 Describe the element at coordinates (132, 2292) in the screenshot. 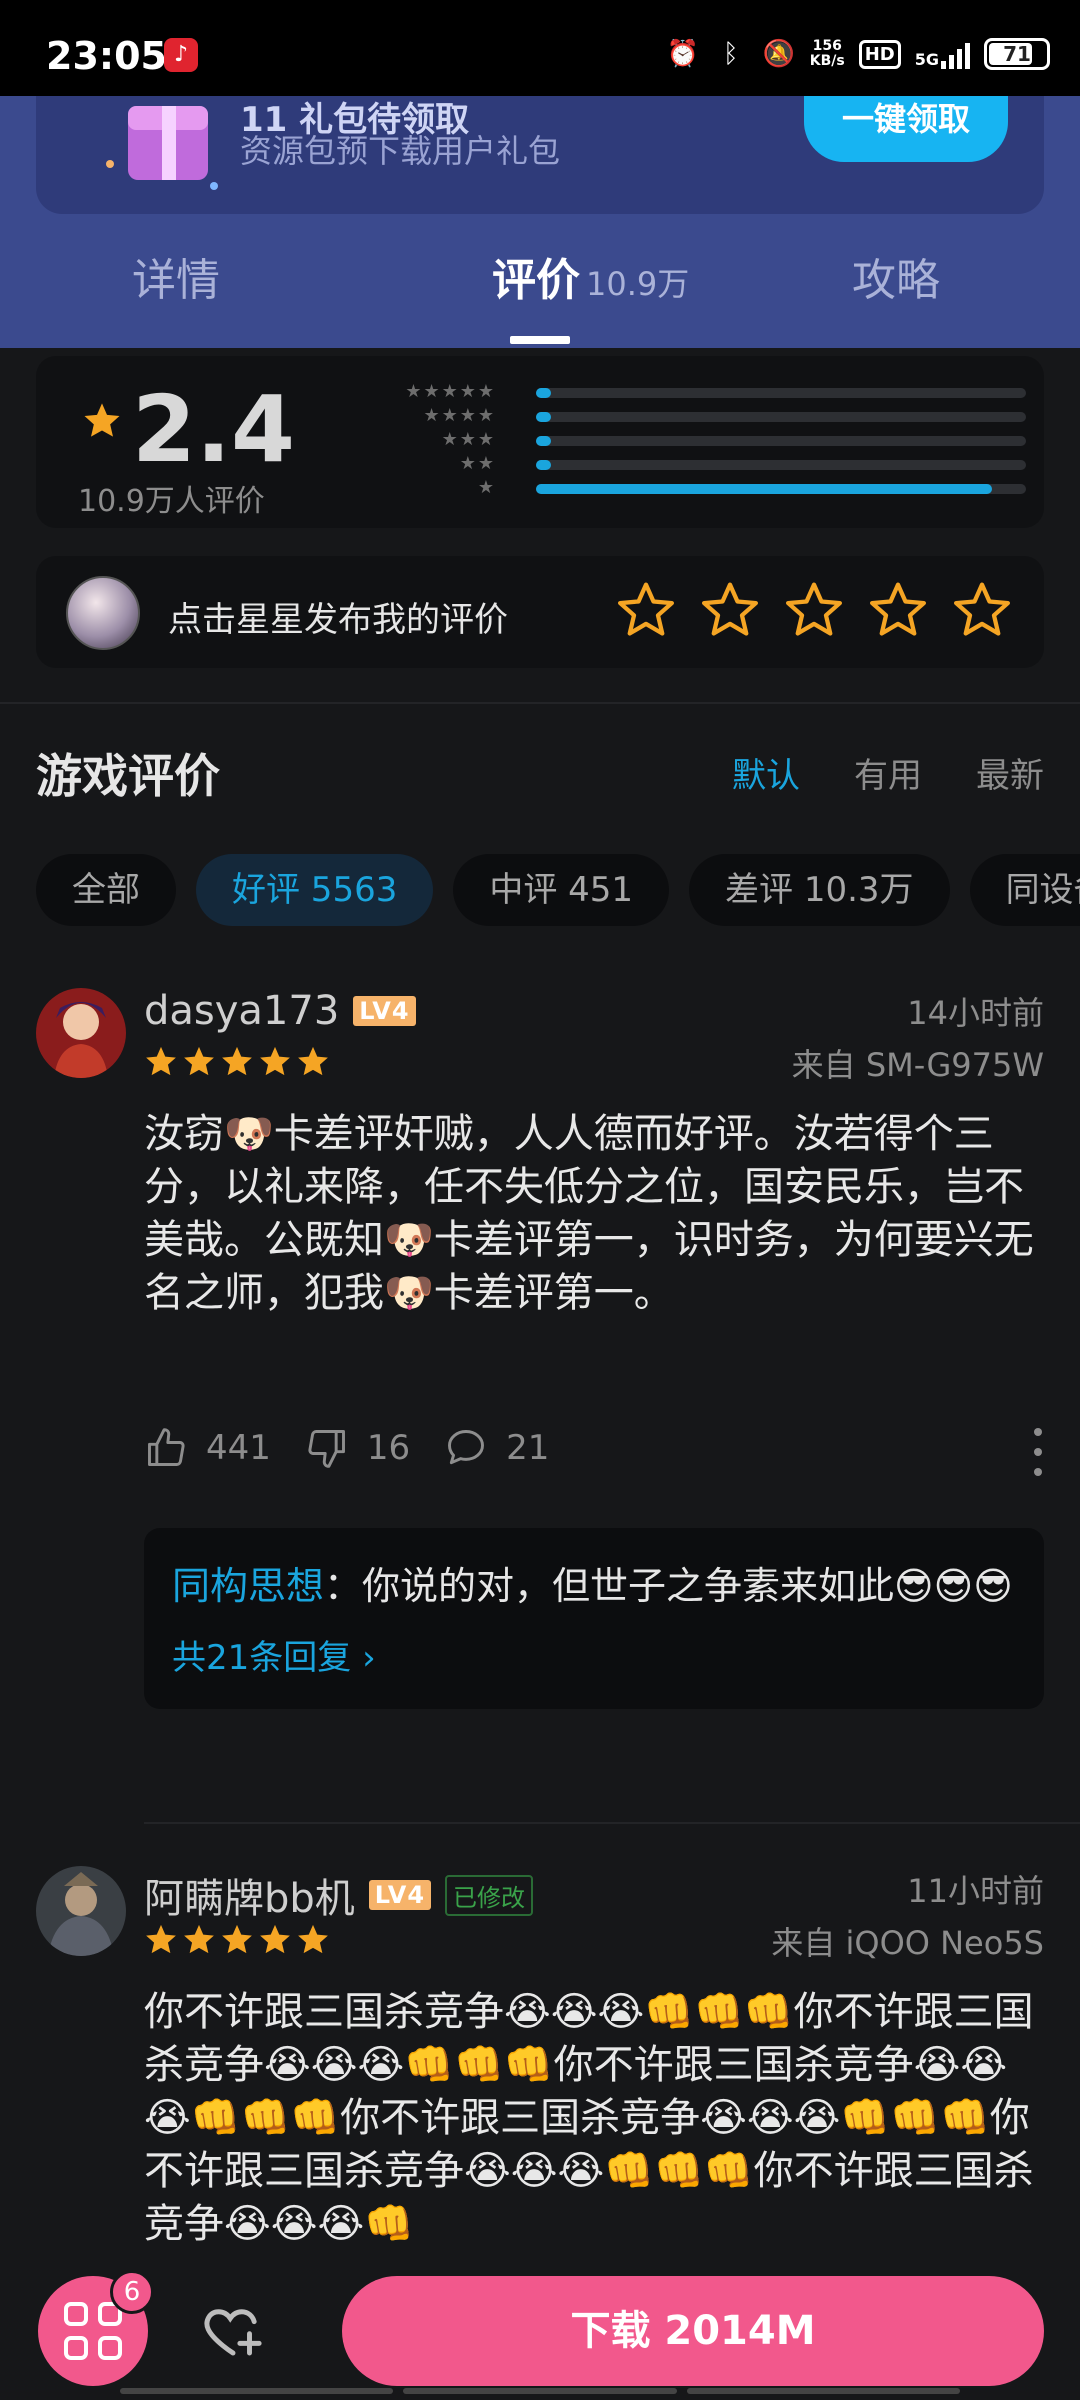

I see `notification-badge: 6` at that location.